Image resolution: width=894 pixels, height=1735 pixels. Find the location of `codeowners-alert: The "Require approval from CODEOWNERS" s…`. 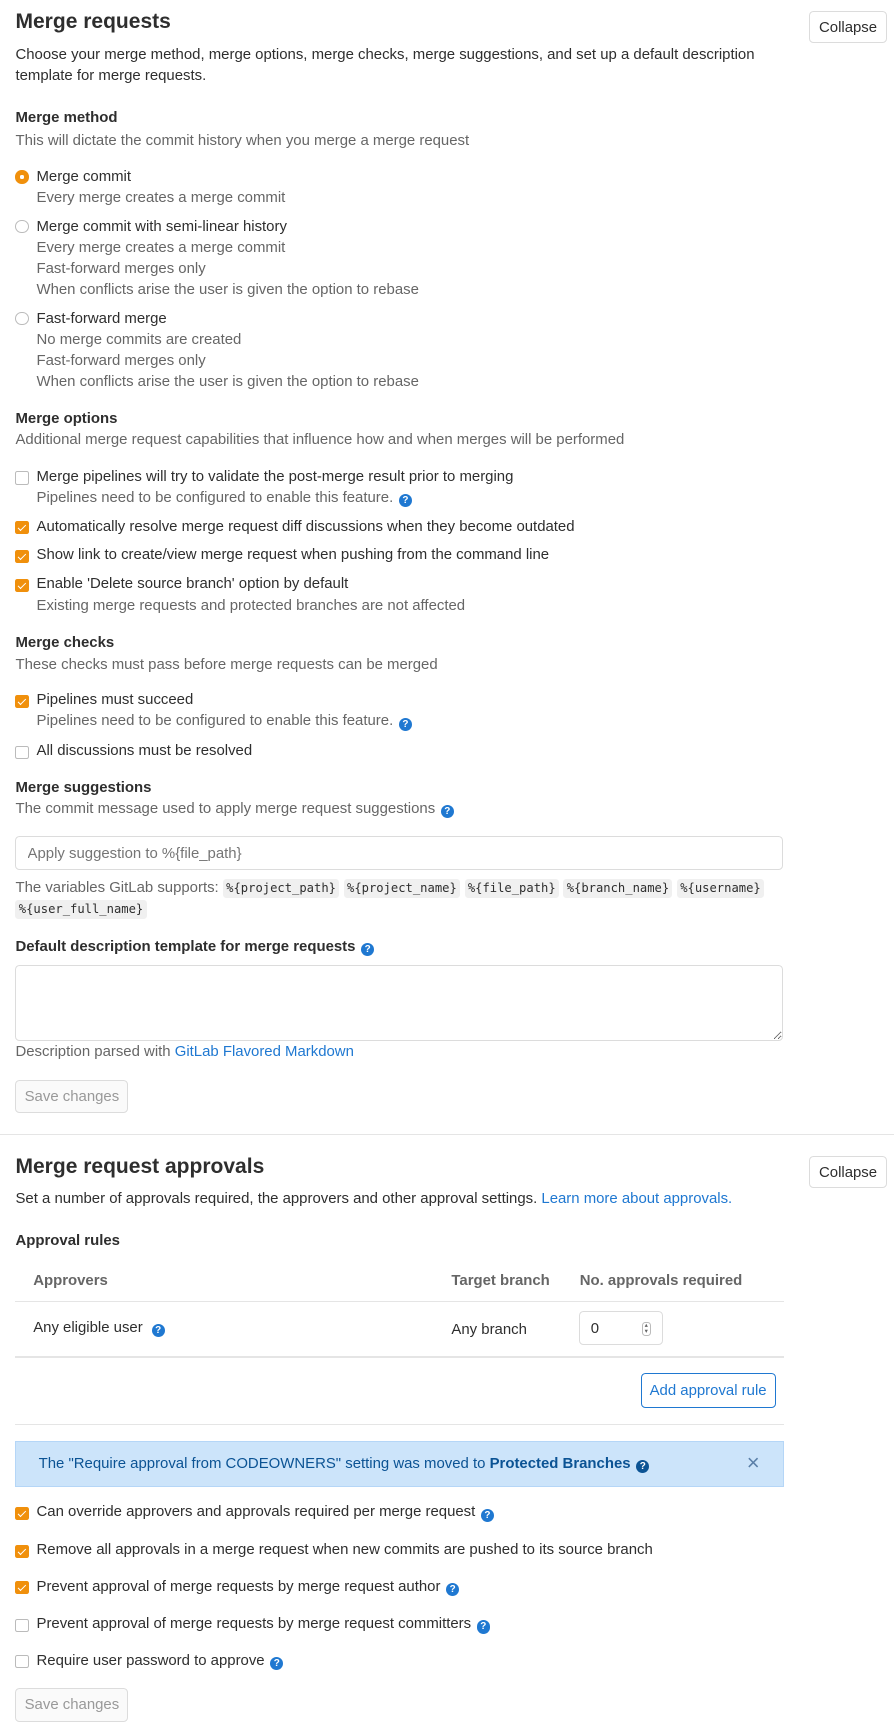

codeowners-alert: The "Require approval from CODEOWNERS" s… is located at coordinates (400, 1463).